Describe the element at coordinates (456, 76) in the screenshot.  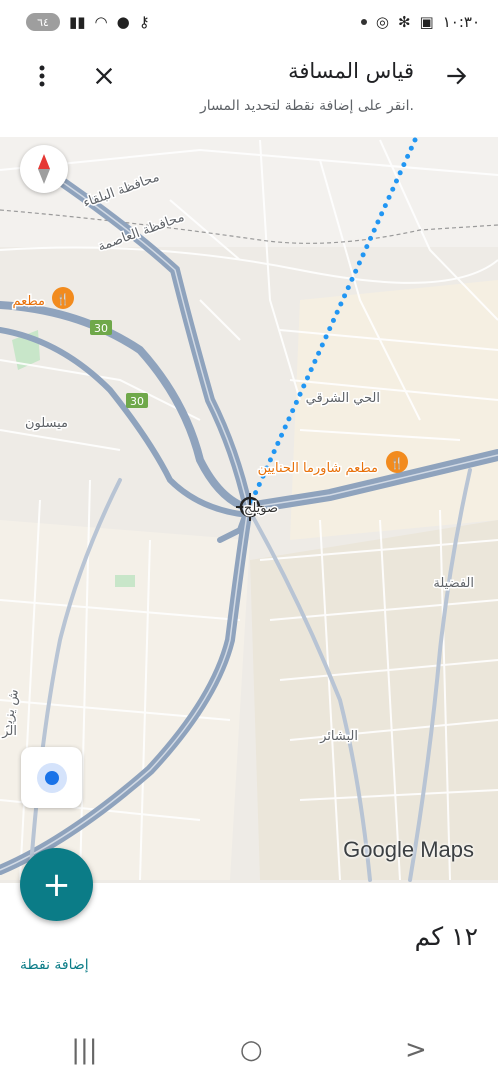
I see `back-arrow-icon` at that location.